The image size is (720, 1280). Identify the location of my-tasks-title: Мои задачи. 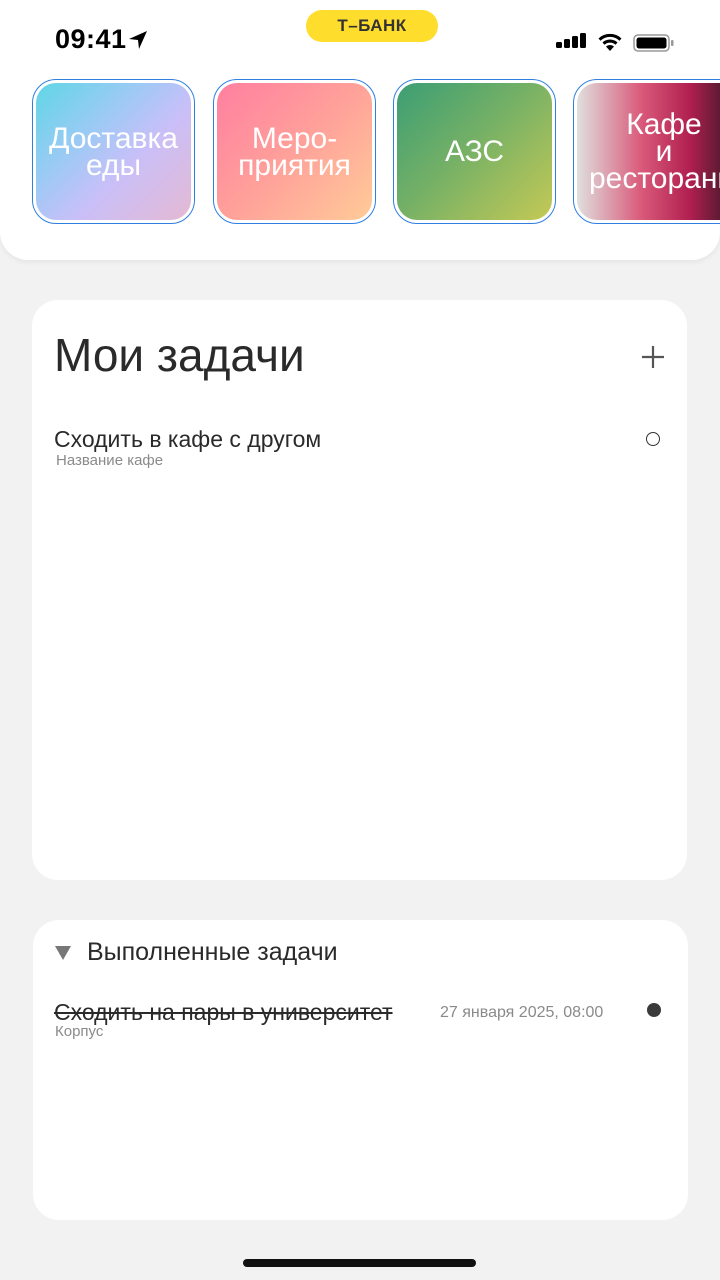
(179, 355).